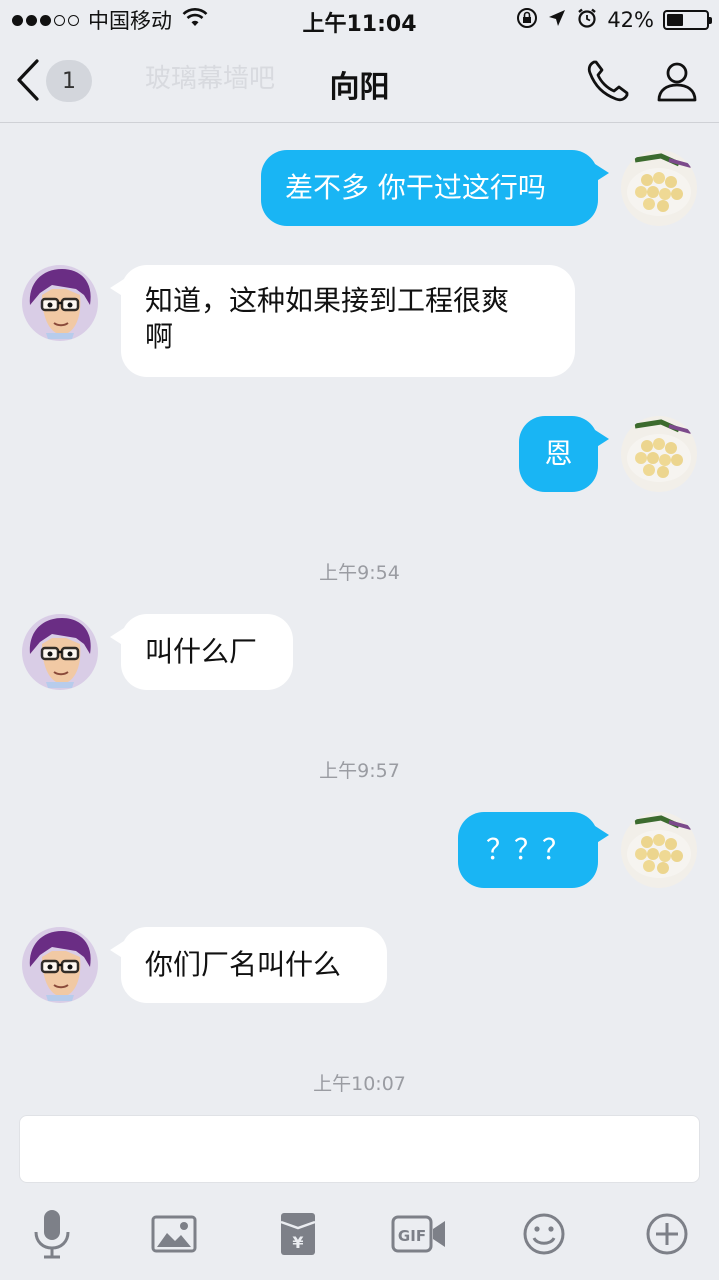 This screenshot has width=719, height=1280. What do you see at coordinates (327, 300) in the screenshot?
I see `message-text-line: 知道，这种如果接到工程很爽` at bounding box center [327, 300].